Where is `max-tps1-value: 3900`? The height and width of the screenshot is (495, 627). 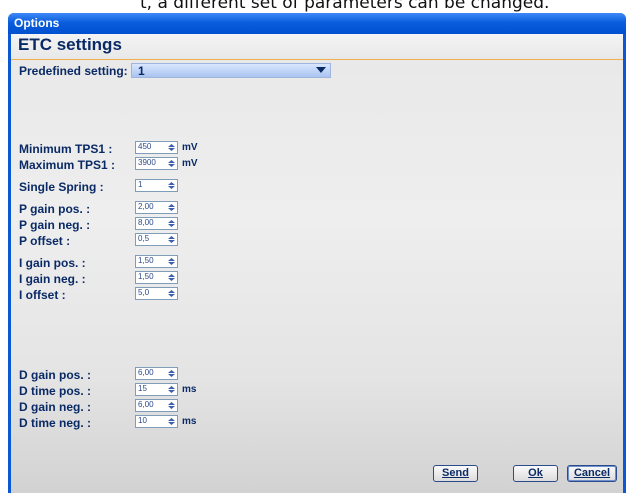
max-tps1-value: 3900 is located at coordinates (147, 162).